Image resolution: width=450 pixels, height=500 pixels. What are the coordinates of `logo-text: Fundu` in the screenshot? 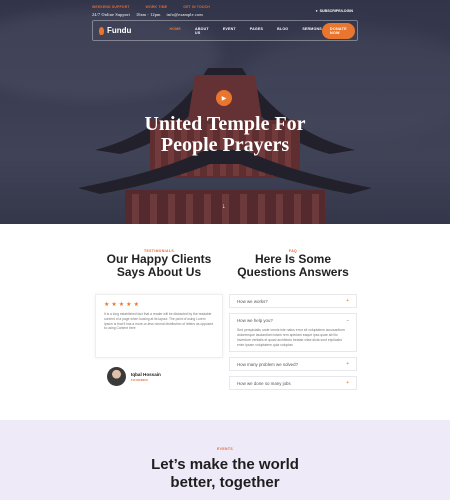 It's located at (119, 30).